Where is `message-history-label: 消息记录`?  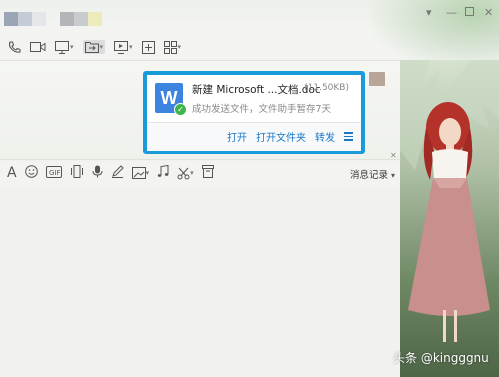
message-history-label: 消息记录 is located at coordinates (369, 175).